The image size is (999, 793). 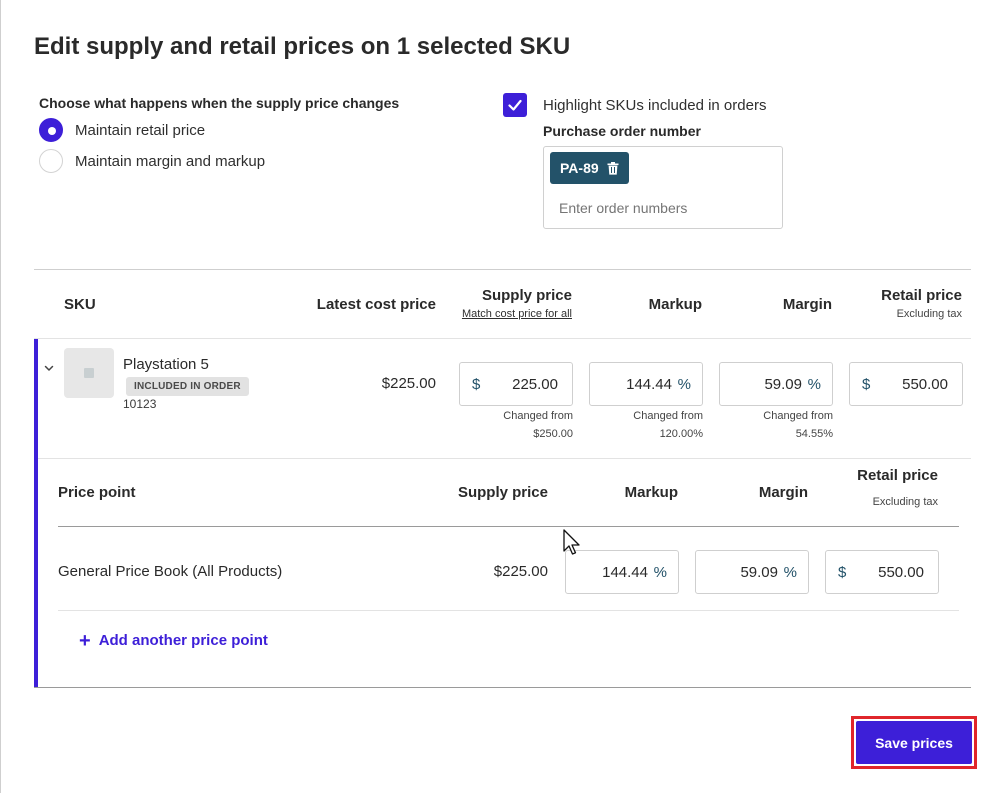 What do you see at coordinates (897, 475) in the screenshot?
I see `pp-header-retail: Retail price` at bounding box center [897, 475].